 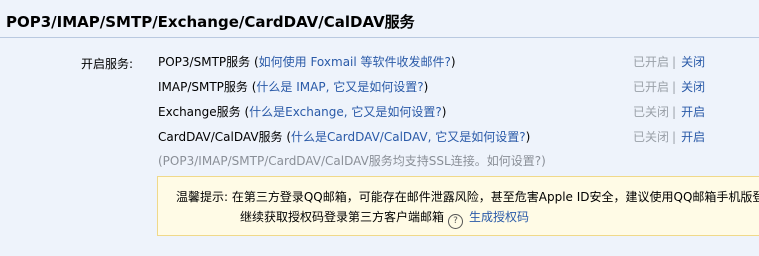 What do you see at coordinates (342, 217) in the screenshot?
I see `tip-line-2: 继续获取授权码登录第三方客户端邮箱` at bounding box center [342, 217].